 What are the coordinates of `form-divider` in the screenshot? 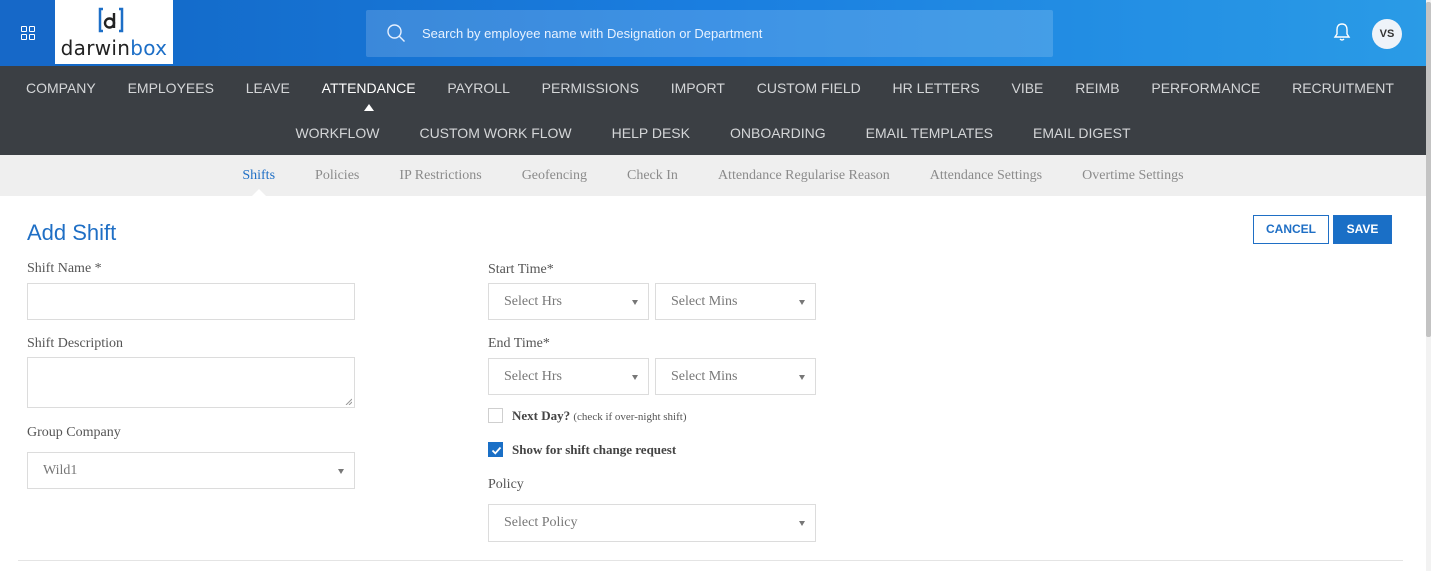 It's located at (710, 560).